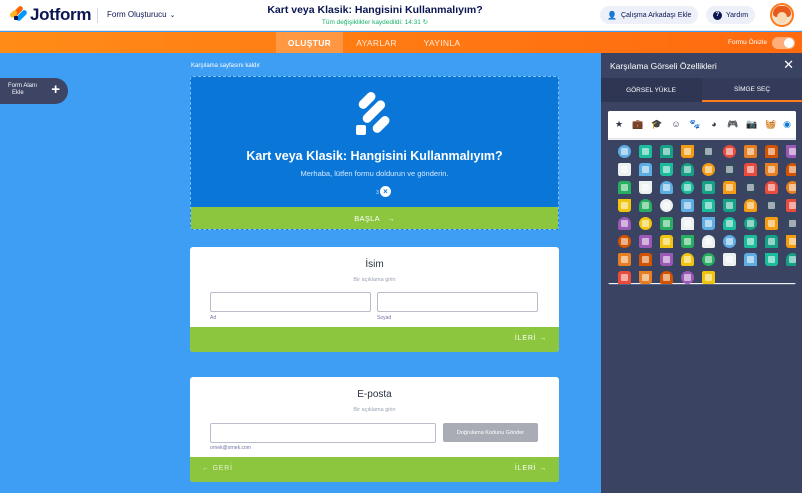 Image resolution: width=802 pixels, height=493 pixels. What do you see at coordinates (714, 124) in the screenshot?
I see `pacman-icon: ◕` at bounding box center [714, 124].